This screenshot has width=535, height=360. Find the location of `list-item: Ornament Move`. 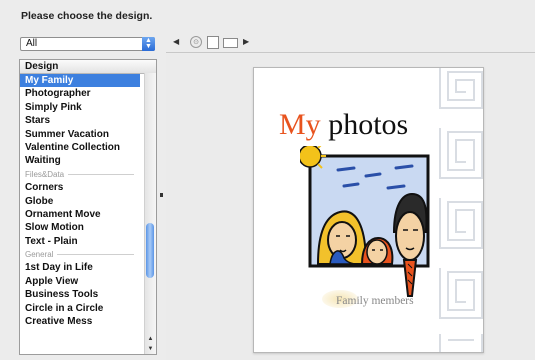

list-item: Ornament Move is located at coordinates (80, 214).